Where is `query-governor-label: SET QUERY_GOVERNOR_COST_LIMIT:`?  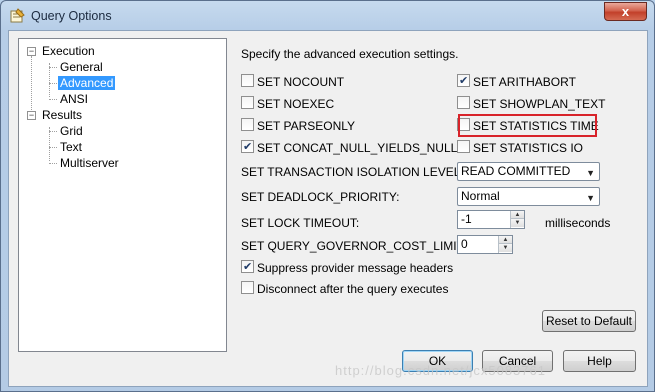 query-governor-label: SET QUERY_GOVERNOR_COST_LIMIT: is located at coordinates (353, 246).